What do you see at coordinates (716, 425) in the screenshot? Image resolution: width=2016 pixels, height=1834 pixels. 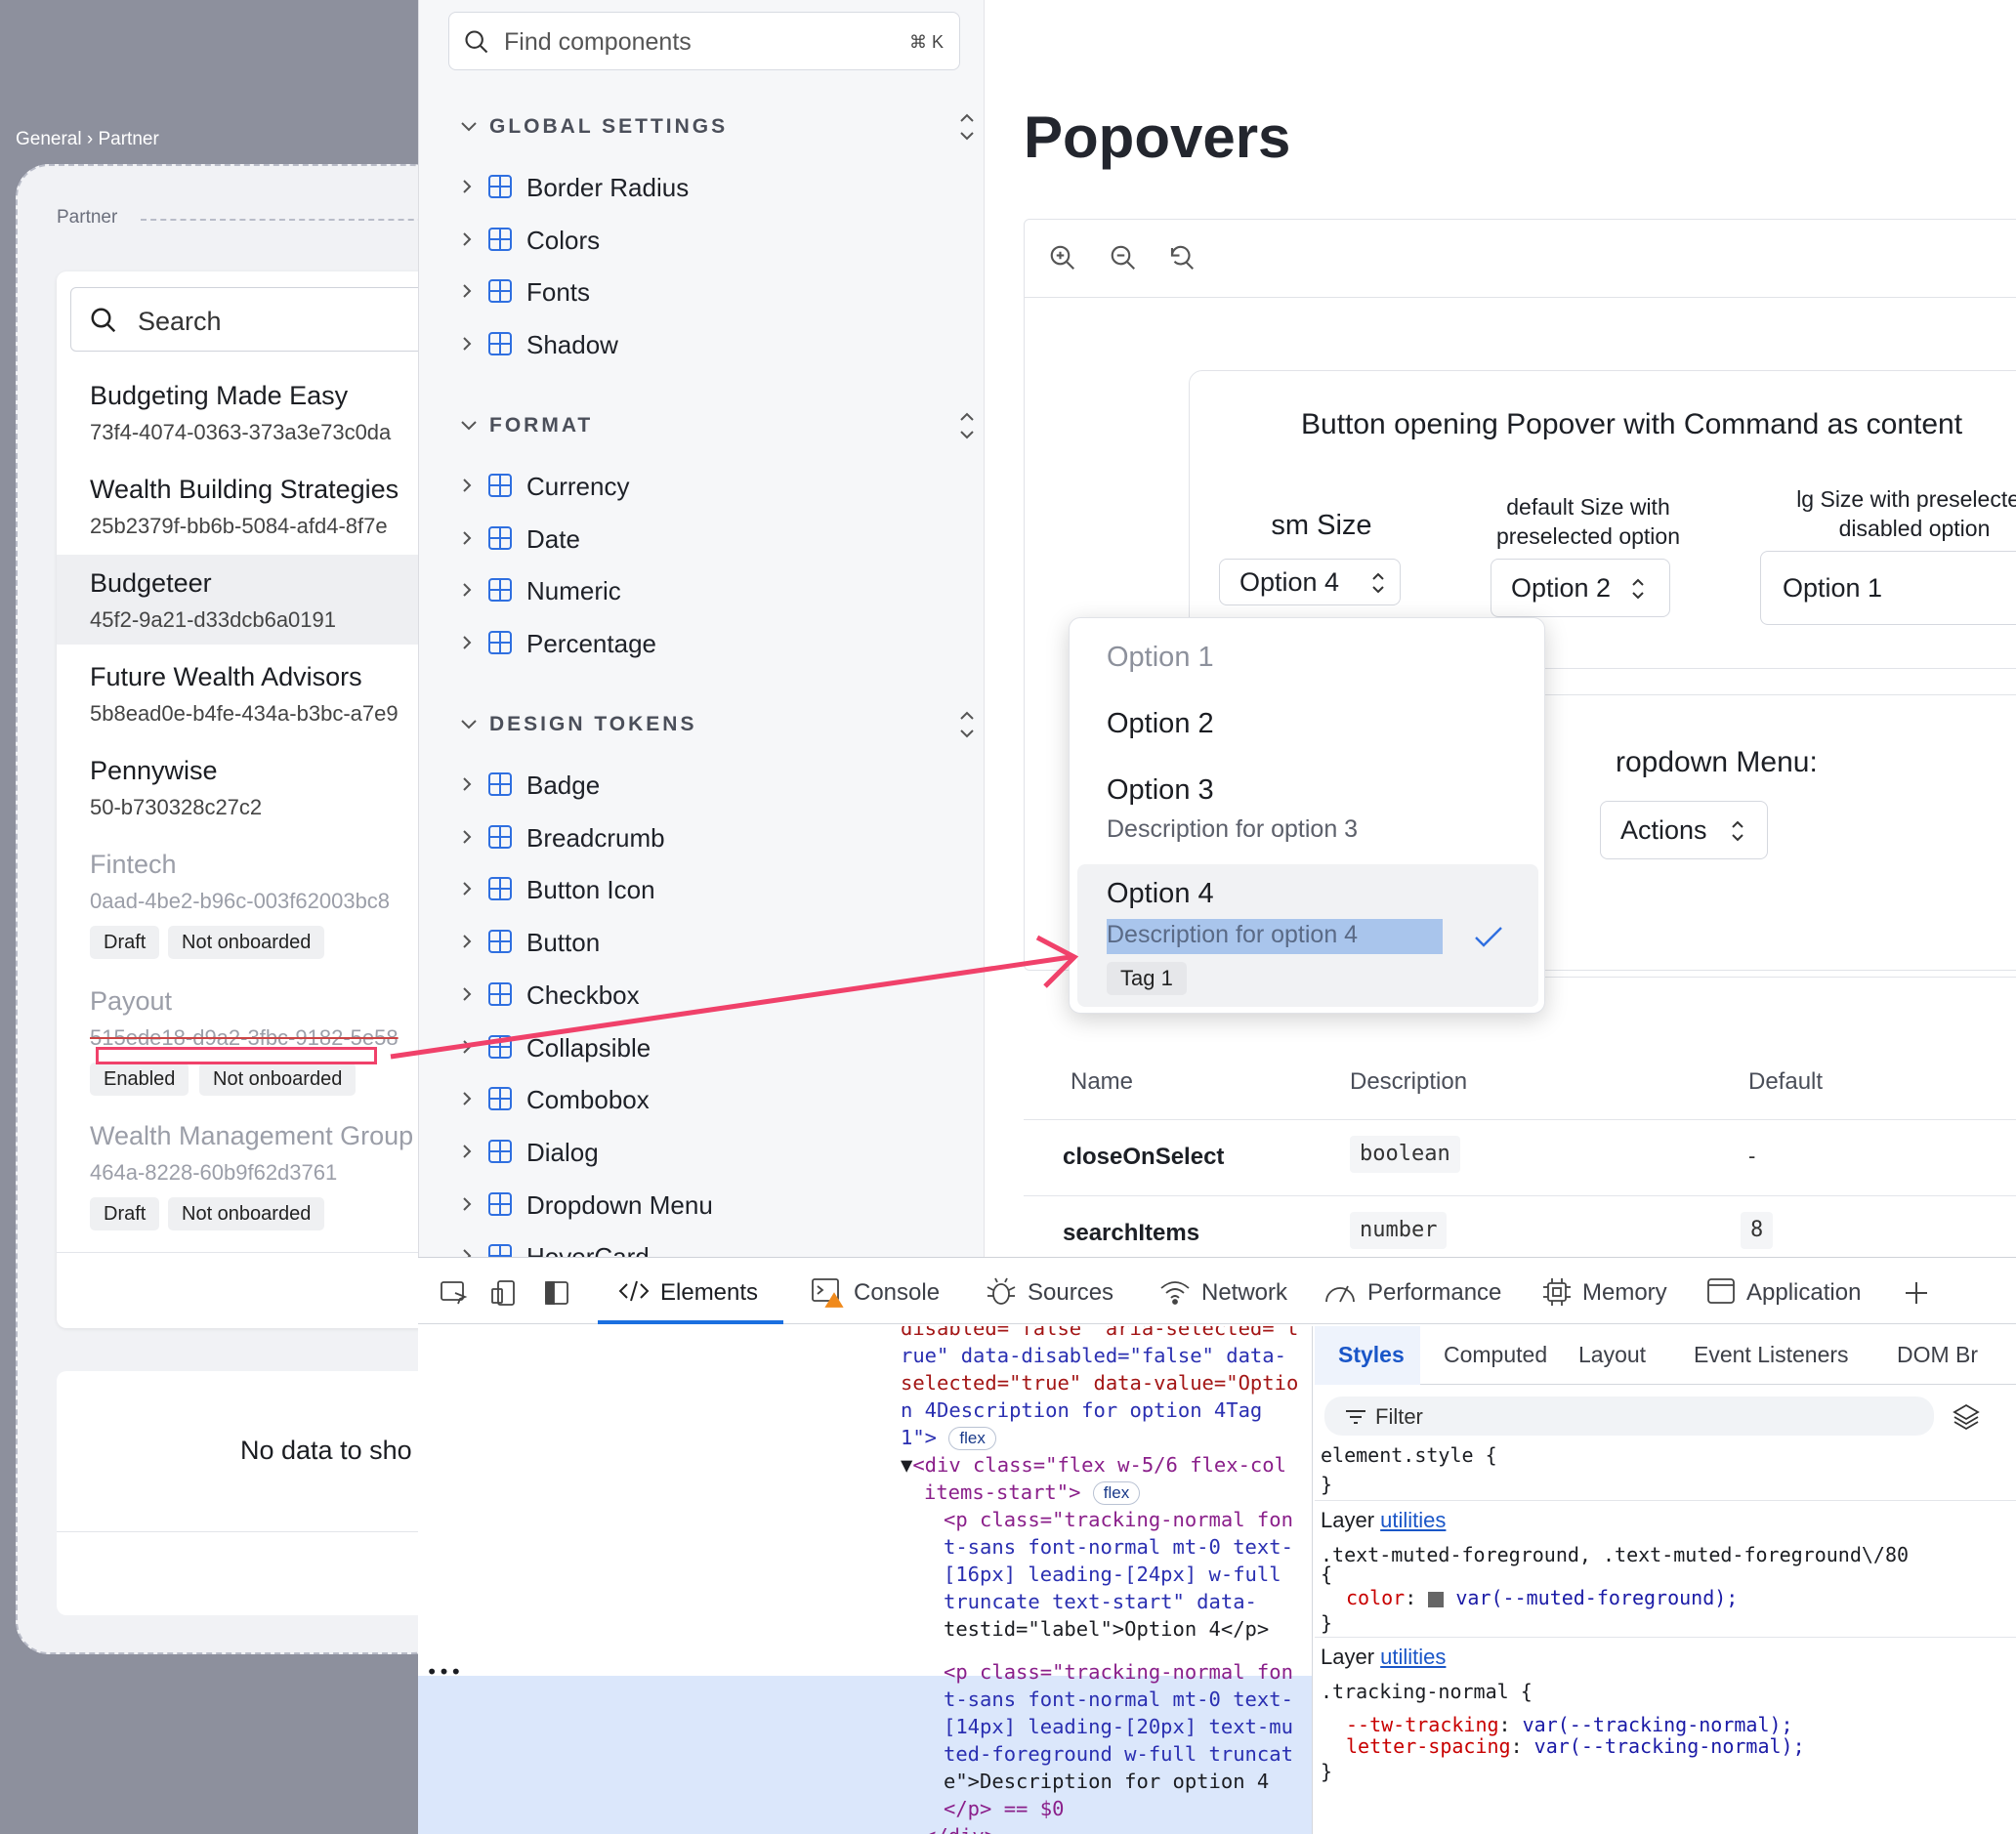 I see `sidebar-section-header: FORMAT` at bounding box center [716, 425].